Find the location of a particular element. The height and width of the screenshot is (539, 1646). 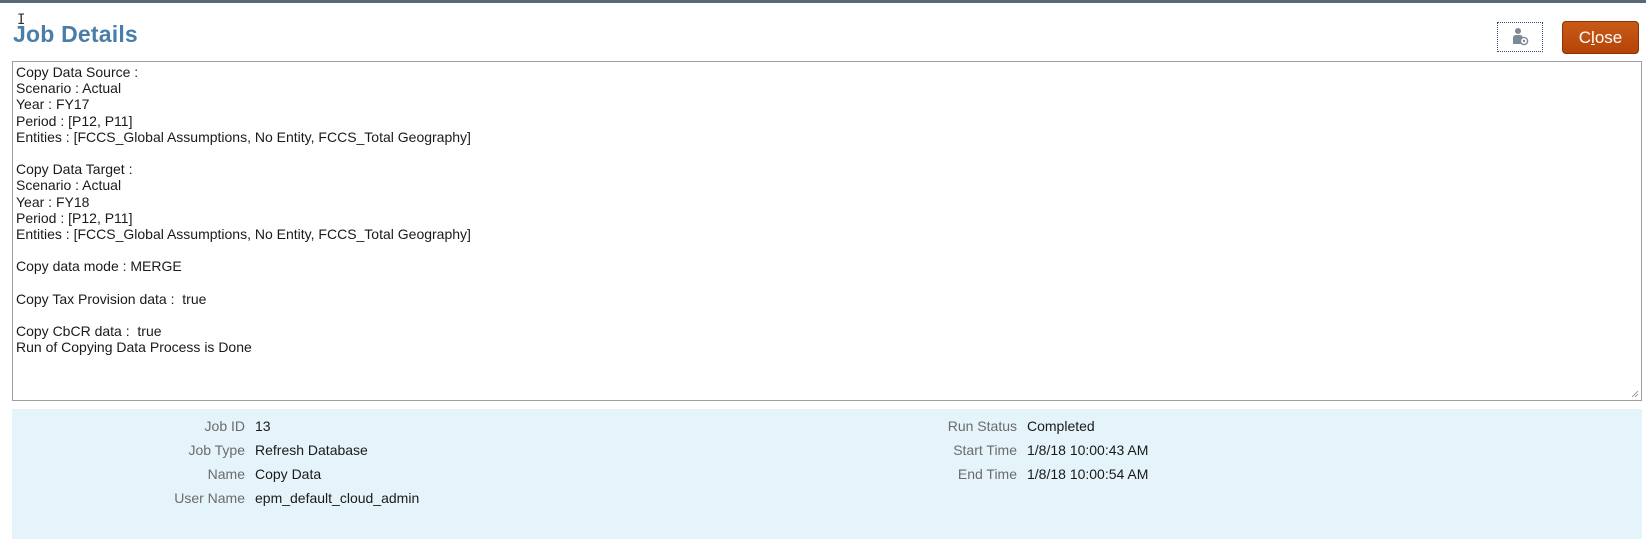

log-line: Copy Tax Provision data : true is located at coordinates (111, 298).